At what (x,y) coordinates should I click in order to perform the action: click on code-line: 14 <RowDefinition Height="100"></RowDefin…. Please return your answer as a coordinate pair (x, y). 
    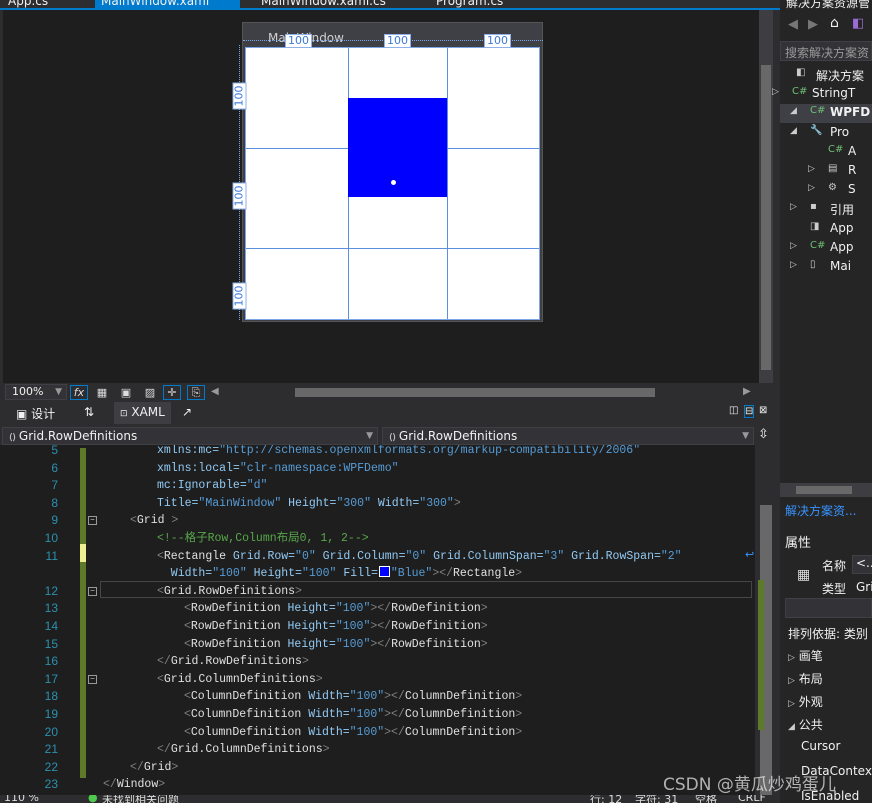
    Looking at the image, I should click on (377, 627).